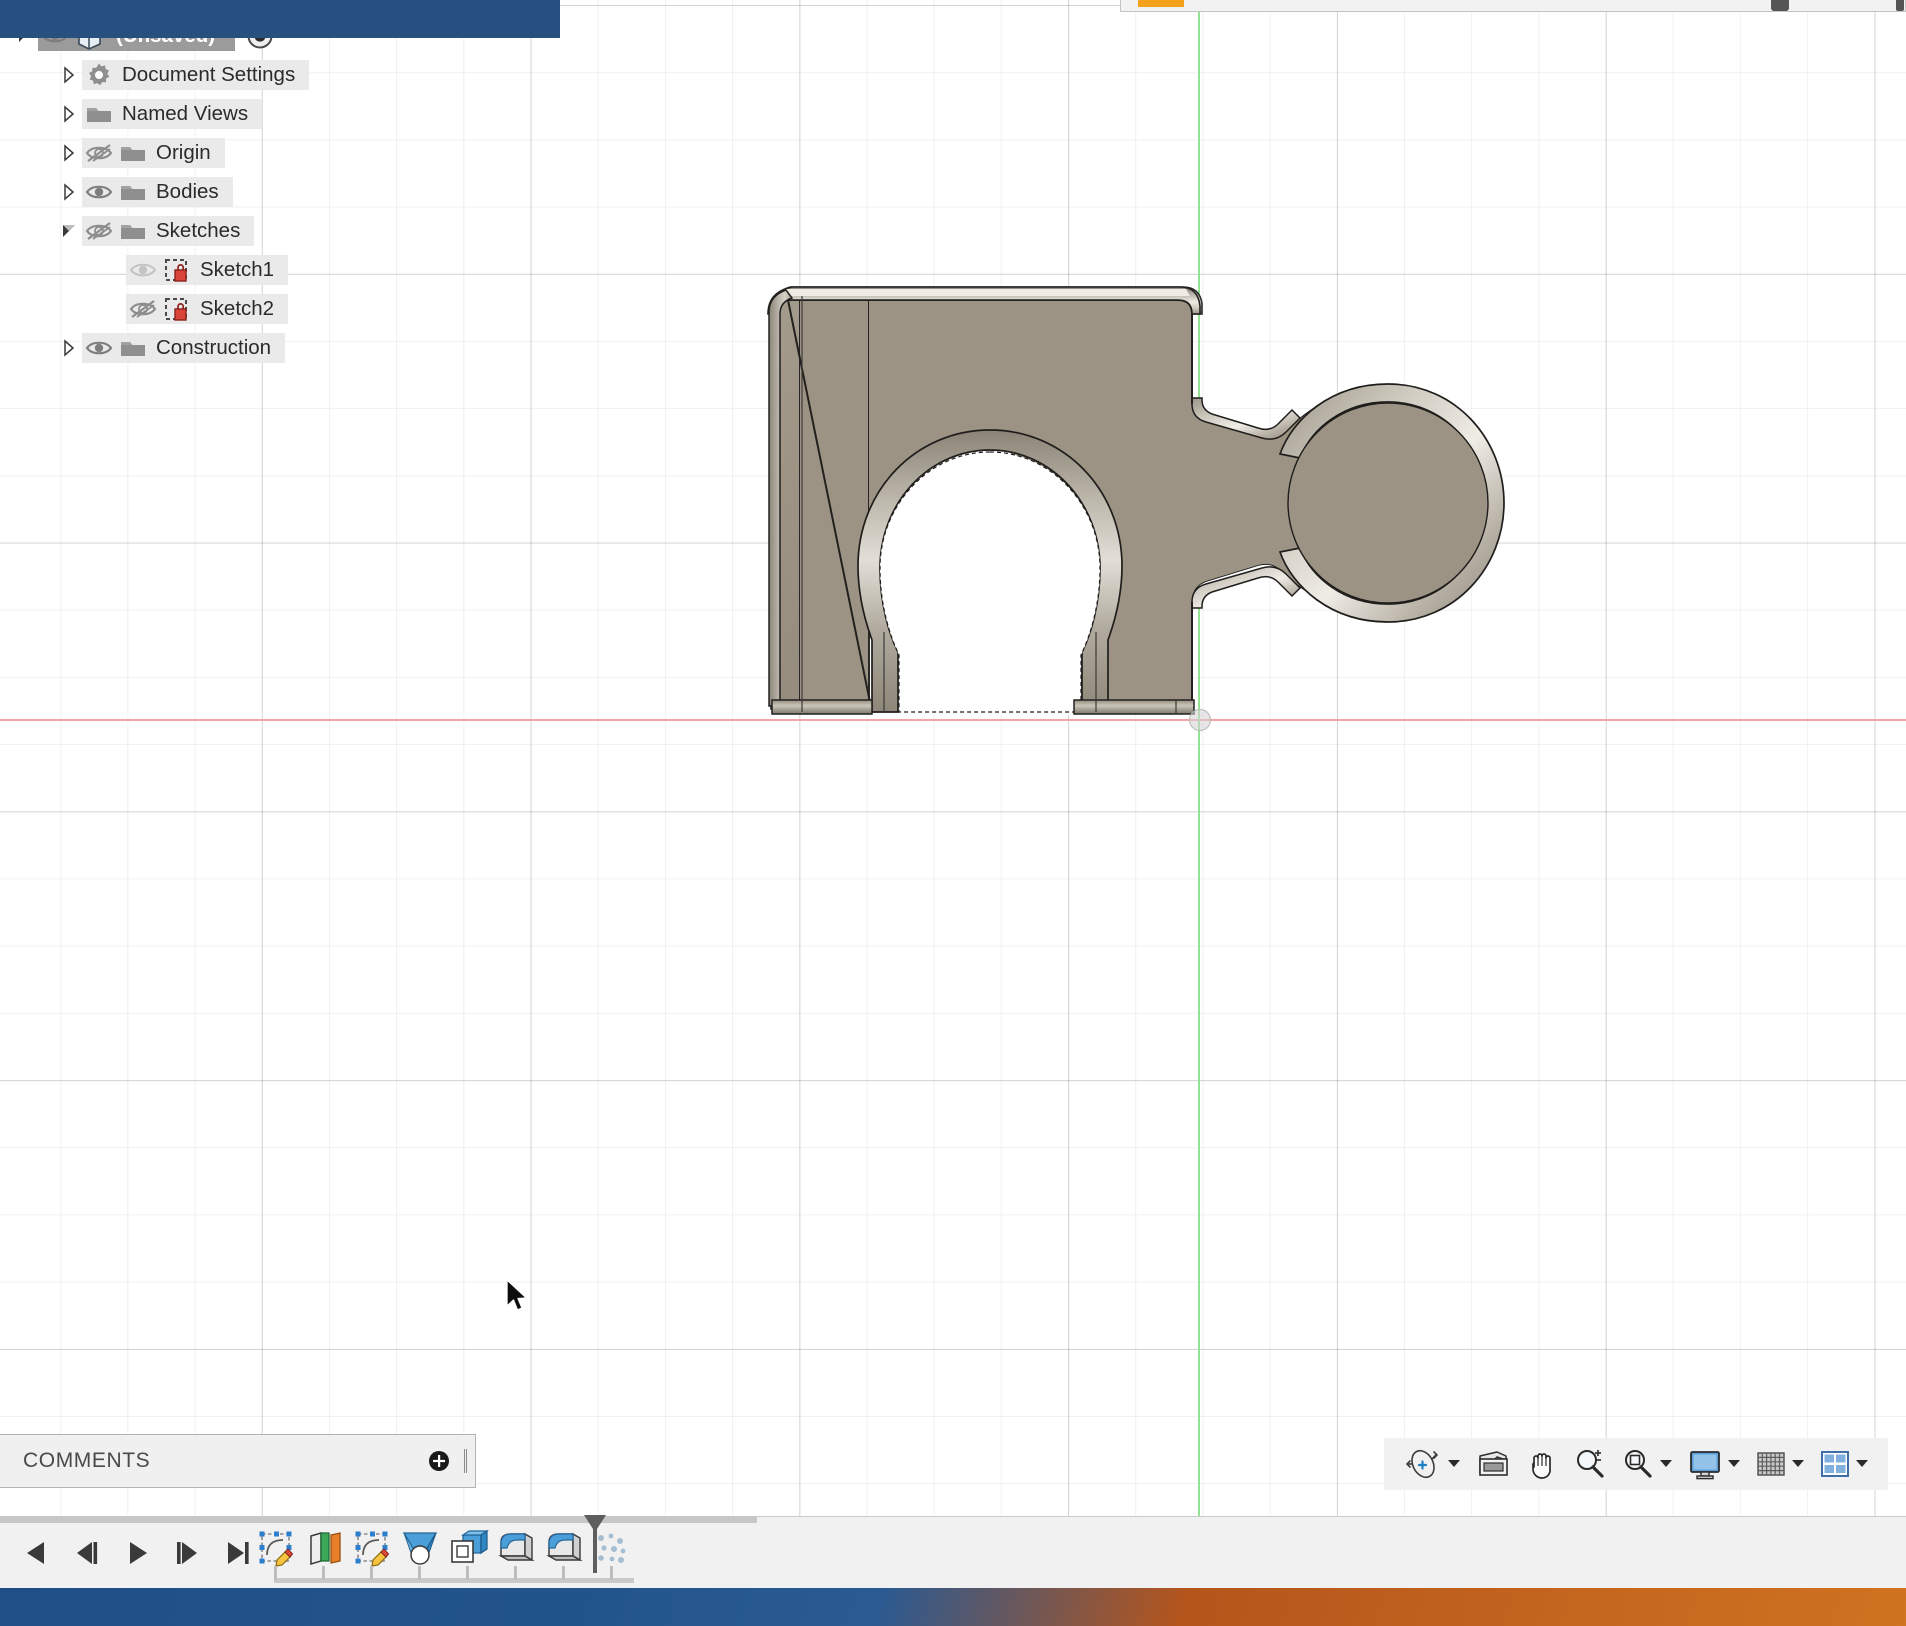 Image resolution: width=1906 pixels, height=1626 pixels. What do you see at coordinates (198, 230) in the screenshot?
I see `tree-row-label: Sketches` at bounding box center [198, 230].